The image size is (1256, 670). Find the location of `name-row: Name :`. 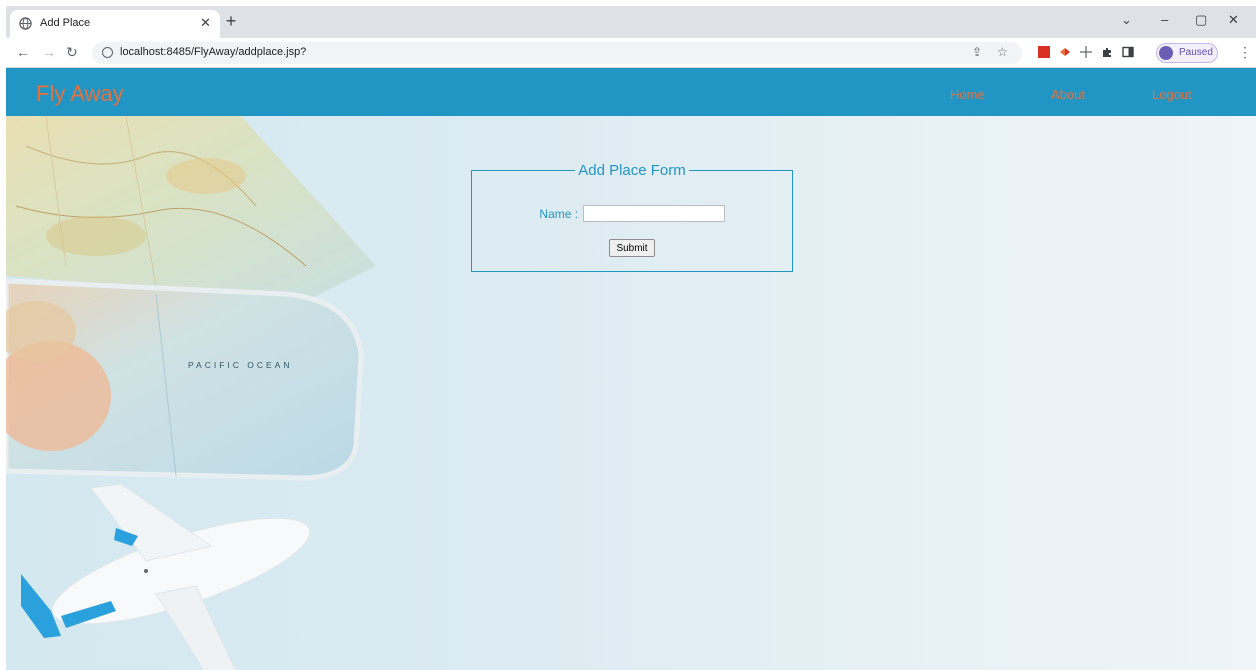

name-row: Name : is located at coordinates (632, 214).